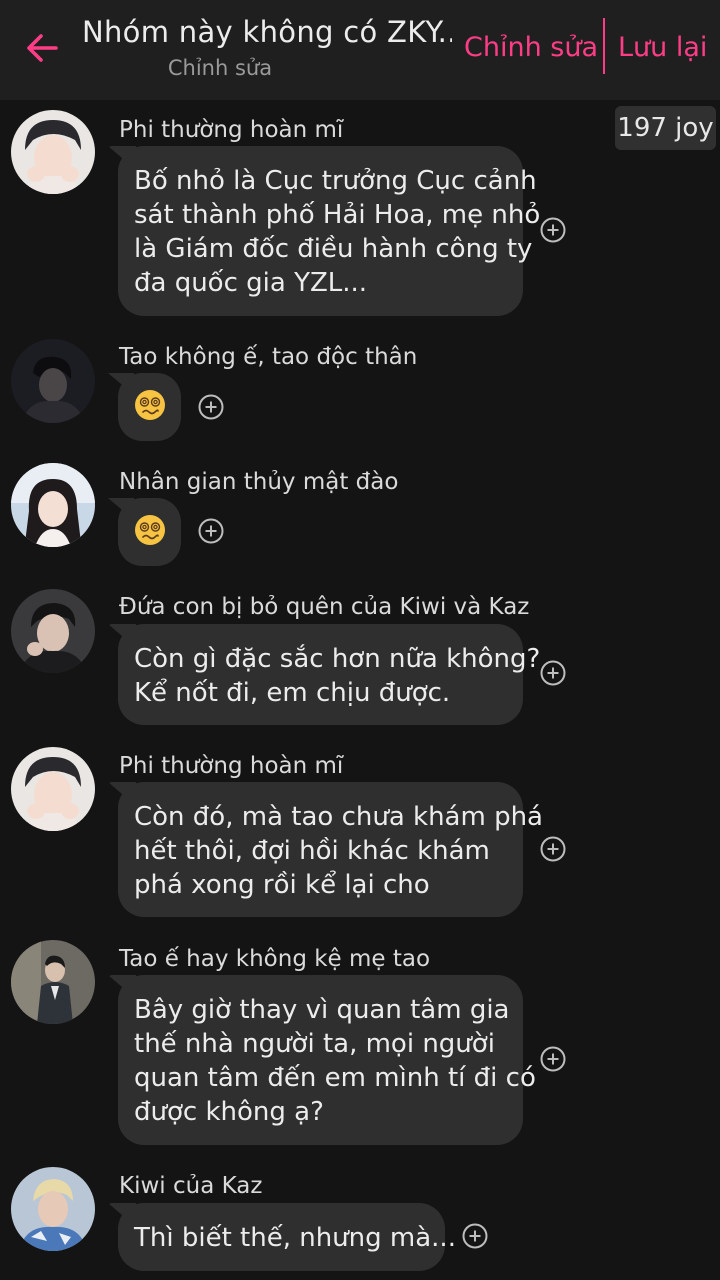 The height and width of the screenshot is (1280, 720). I want to click on message-text-line: Kể nốt đi, em chịu được., so click(292, 693).